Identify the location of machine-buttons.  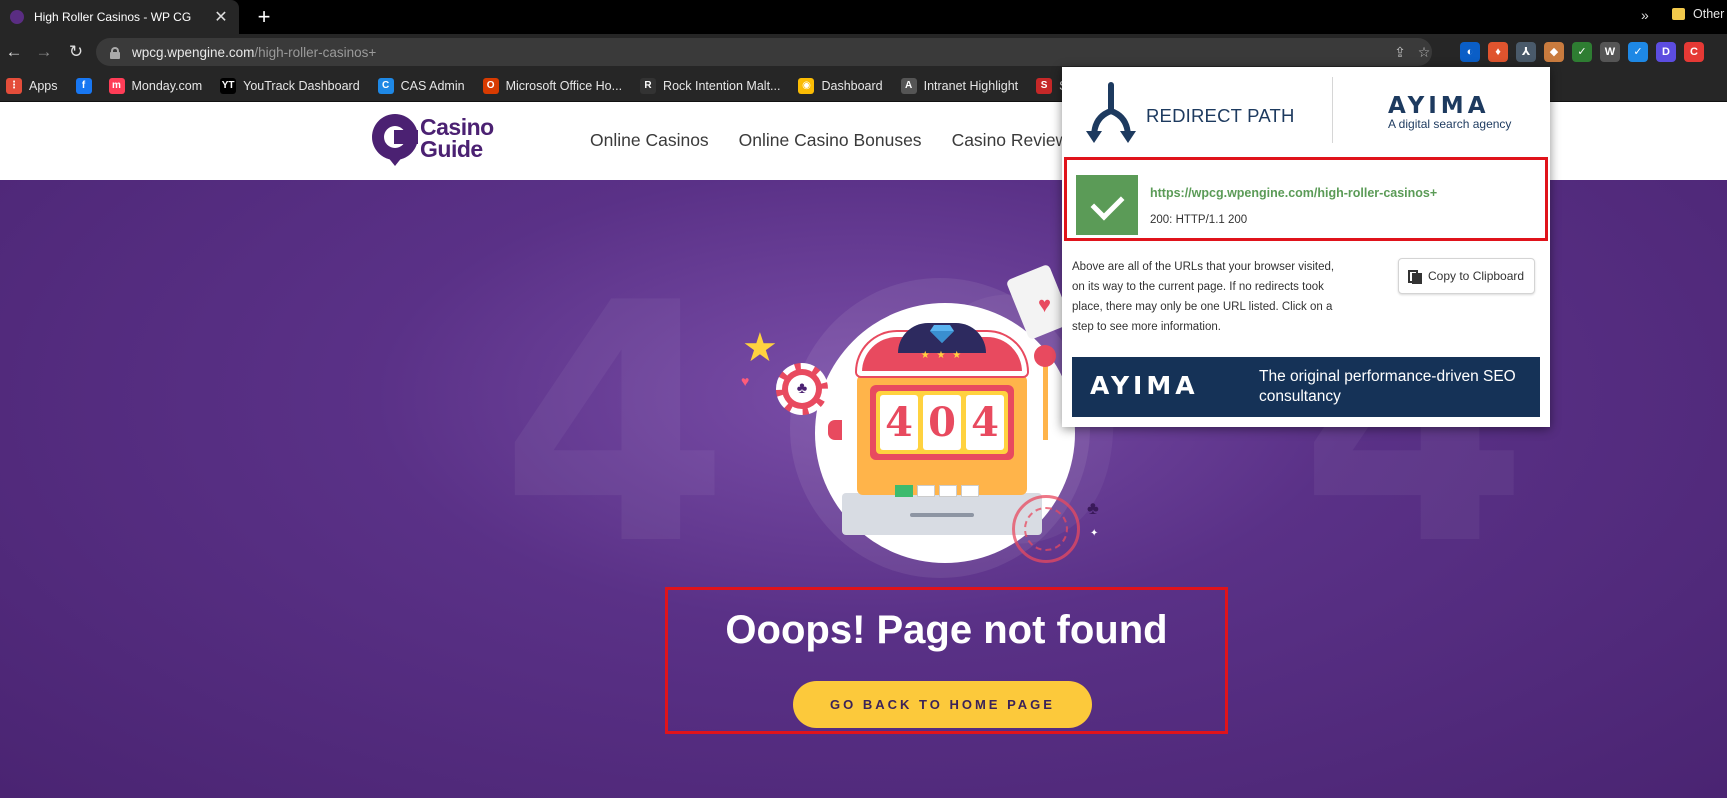
(937, 491).